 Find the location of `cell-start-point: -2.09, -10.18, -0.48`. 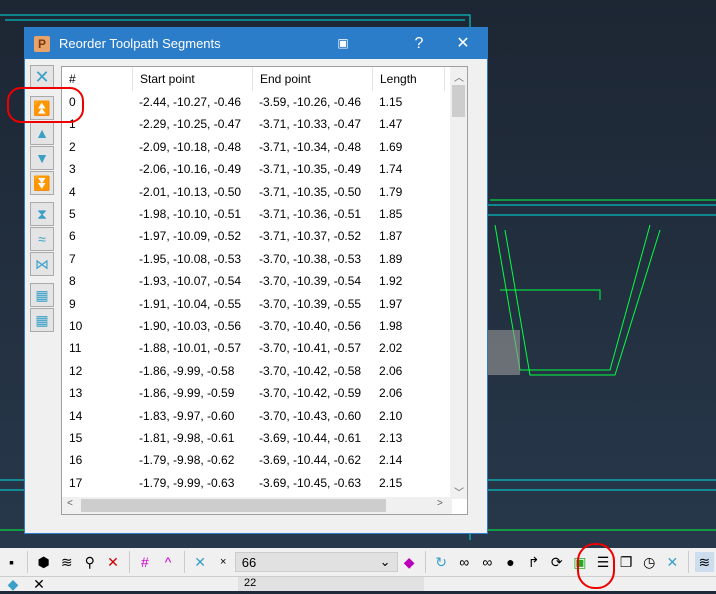

cell-start-point: -2.09, -10.18, -0.48 is located at coordinates (190, 146).